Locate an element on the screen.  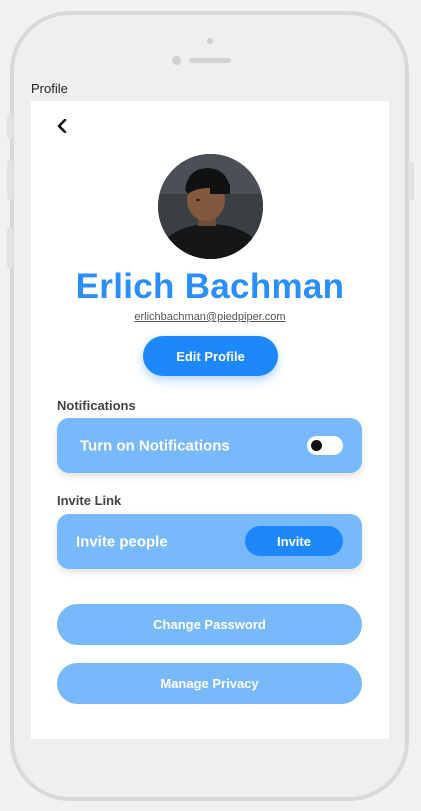
screen-caption: Profile is located at coordinates (49, 88).